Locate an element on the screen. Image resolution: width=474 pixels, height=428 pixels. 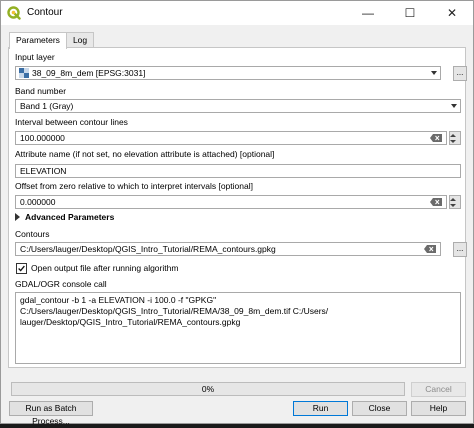
band-number-label: Band number is located at coordinates (41, 91).